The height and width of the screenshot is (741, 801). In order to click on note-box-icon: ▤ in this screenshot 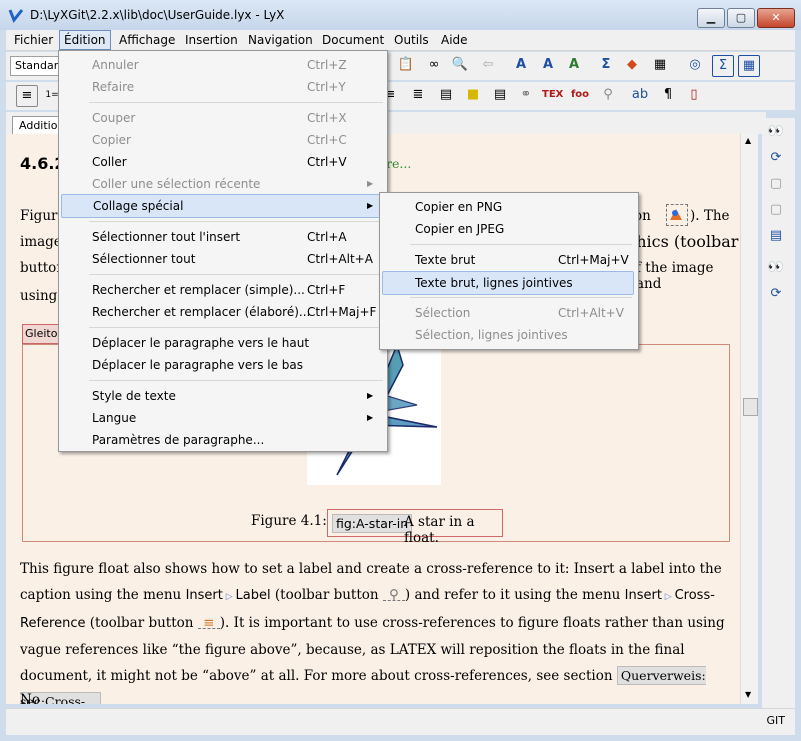, I will do `click(446, 95)`.